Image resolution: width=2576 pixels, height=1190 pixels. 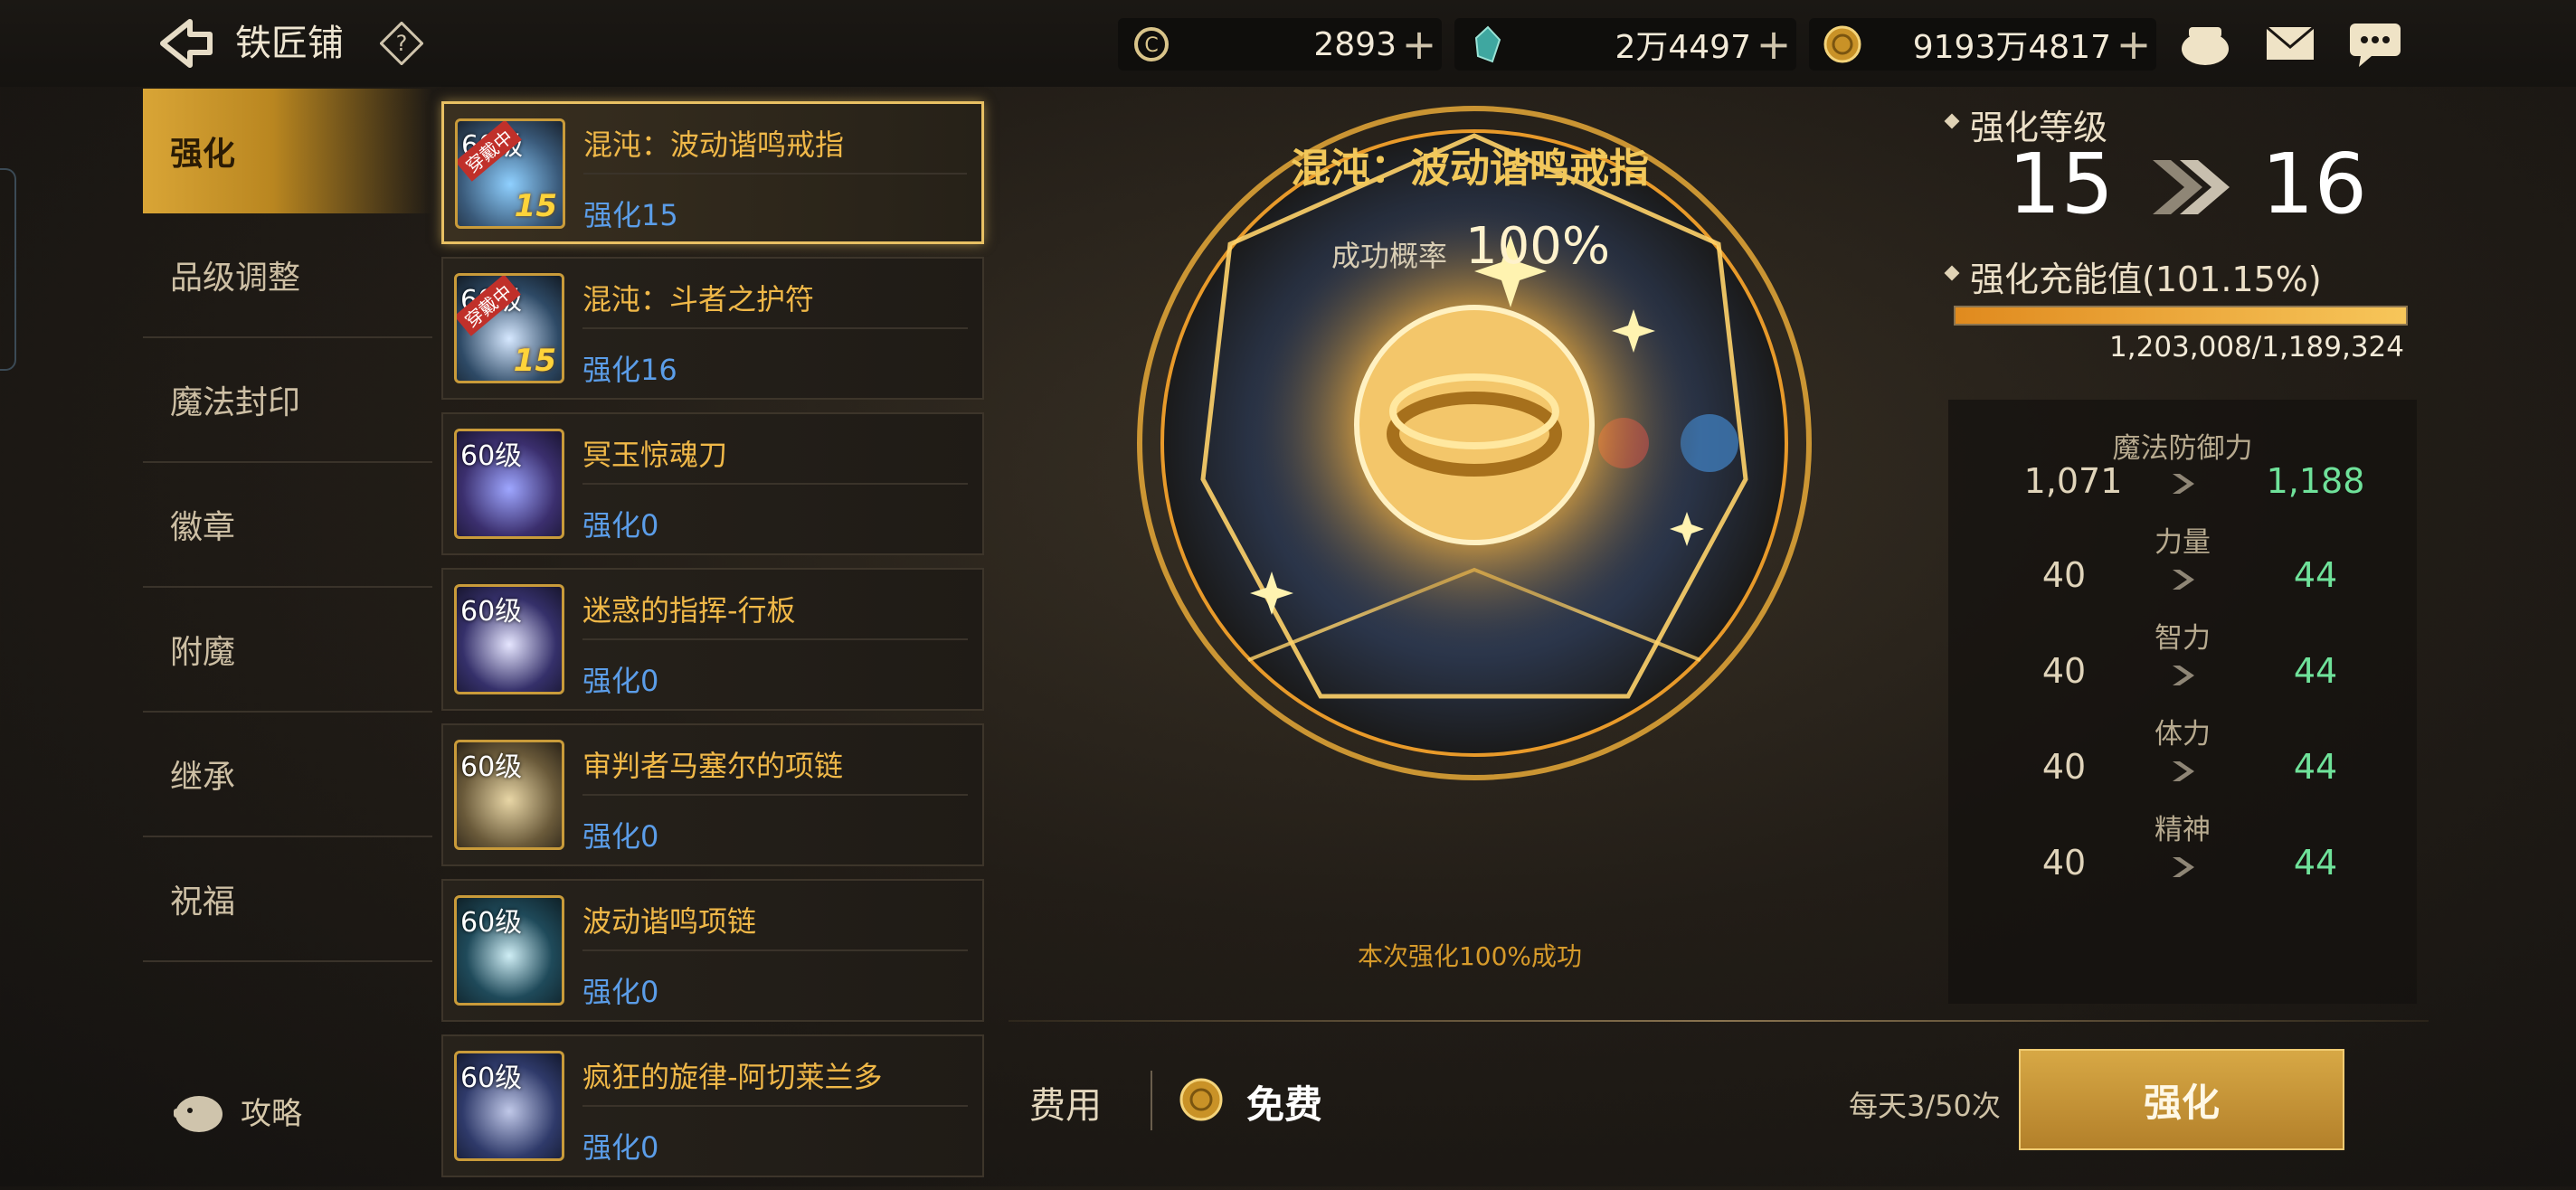 I want to click on side-drawer-tab, so click(x=8, y=270).